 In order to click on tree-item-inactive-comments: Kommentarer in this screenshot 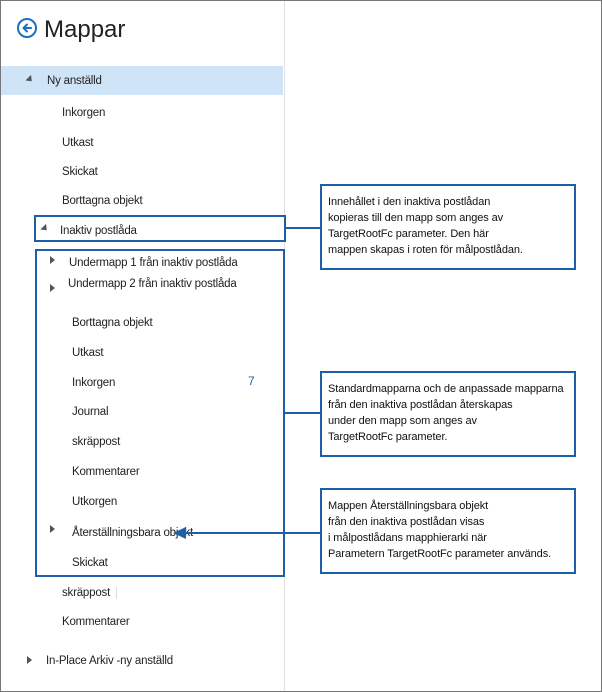, I will do `click(106, 472)`.